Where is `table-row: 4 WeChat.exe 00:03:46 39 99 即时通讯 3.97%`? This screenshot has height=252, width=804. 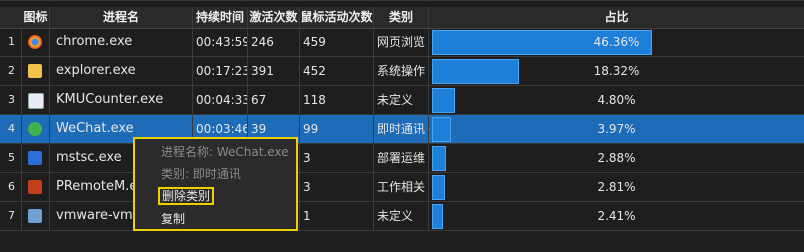 table-row: 4 WeChat.exe 00:03:46 39 99 即时通讯 3.97% is located at coordinates (402, 129).